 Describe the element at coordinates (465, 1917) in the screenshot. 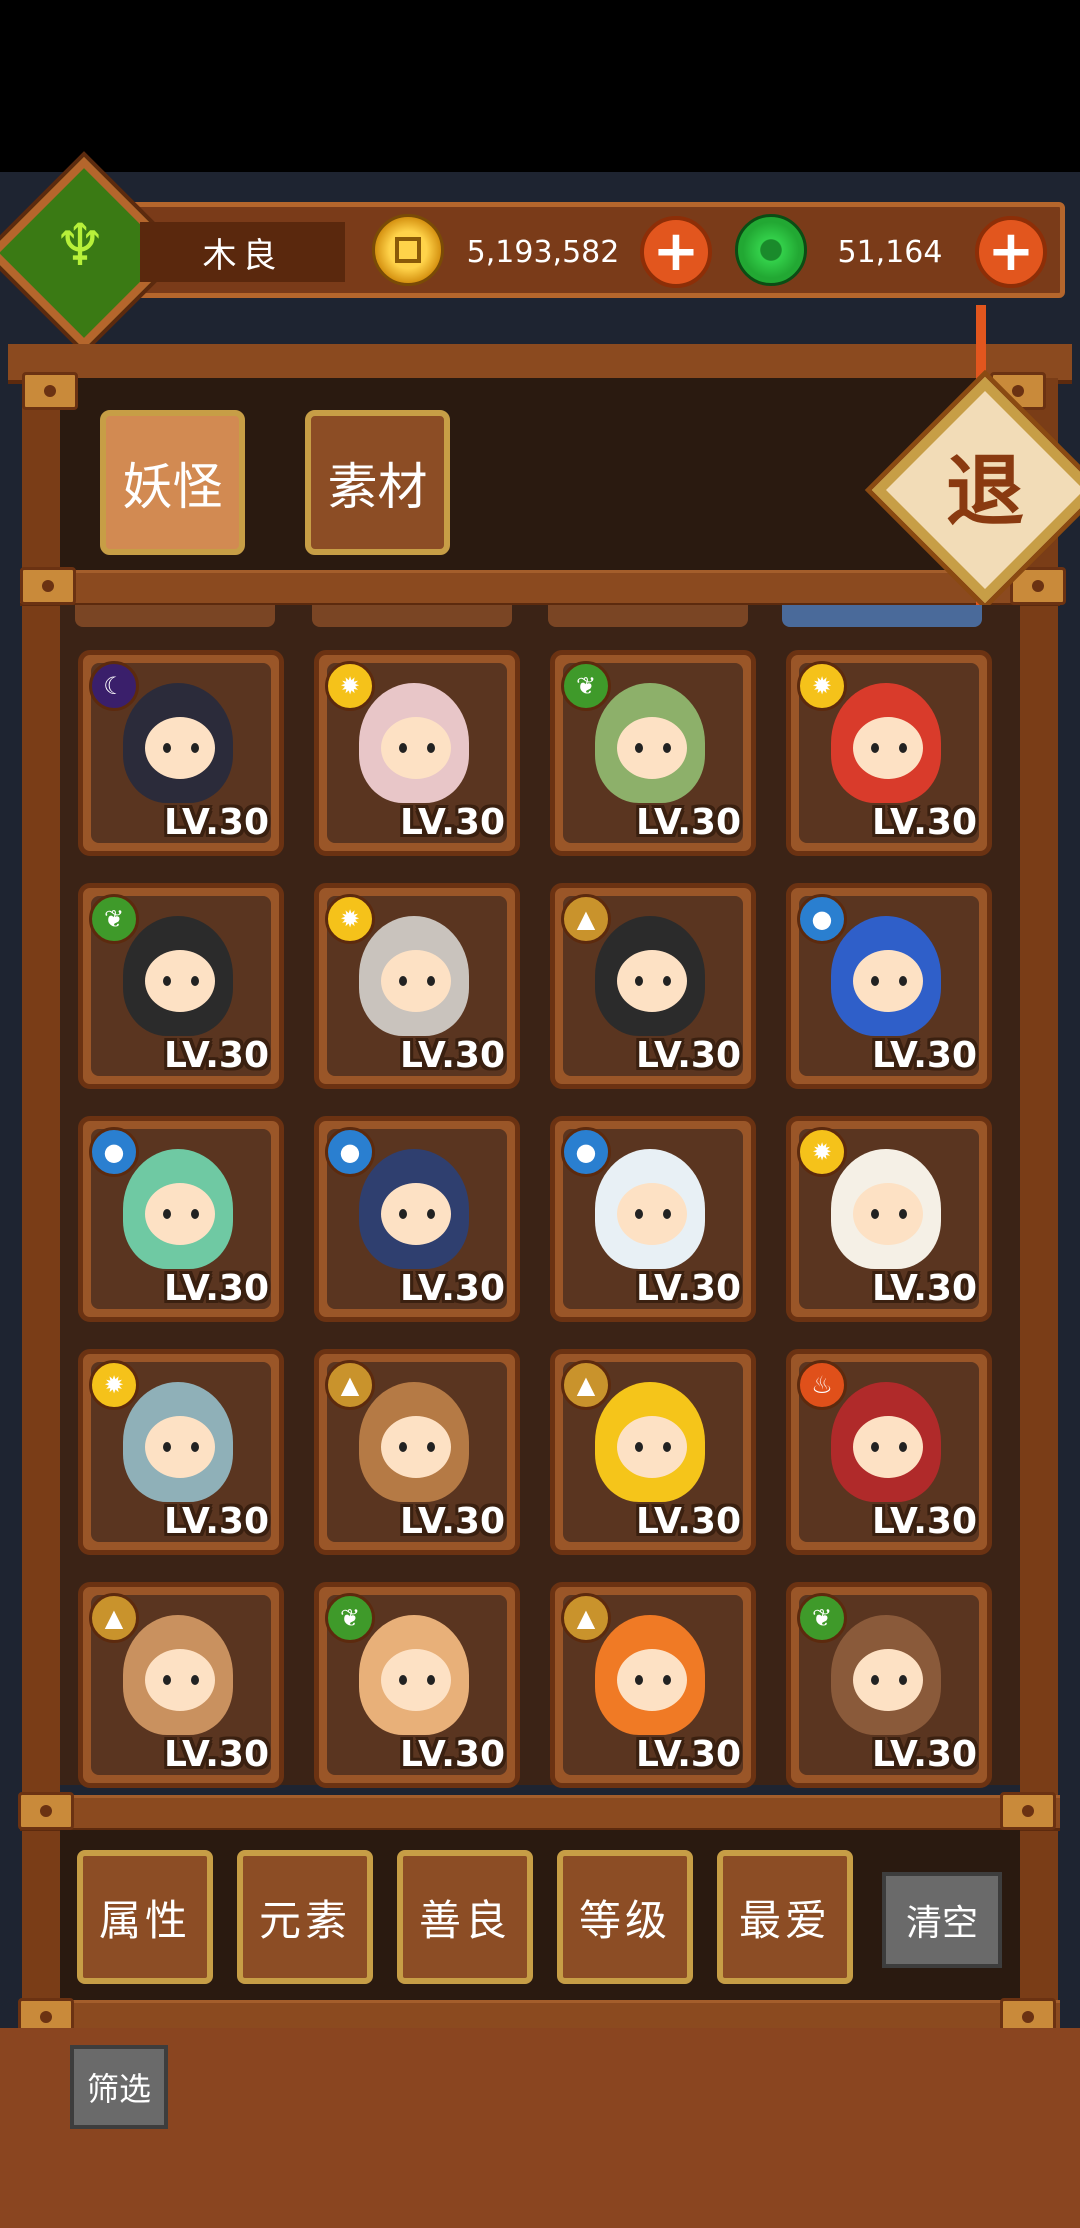

I see `filter-kindness-button: 善良` at that location.